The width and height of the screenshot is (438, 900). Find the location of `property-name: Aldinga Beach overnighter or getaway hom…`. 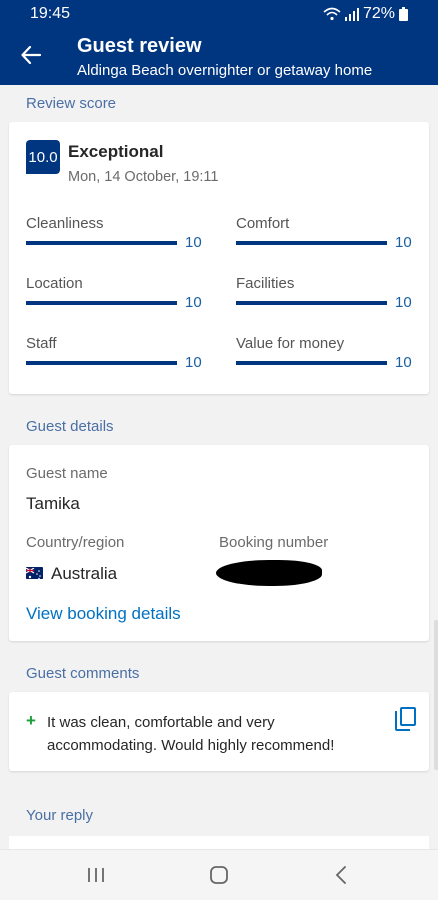

property-name: Aldinga Beach overnighter or getaway hom… is located at coordinates (225, 70).